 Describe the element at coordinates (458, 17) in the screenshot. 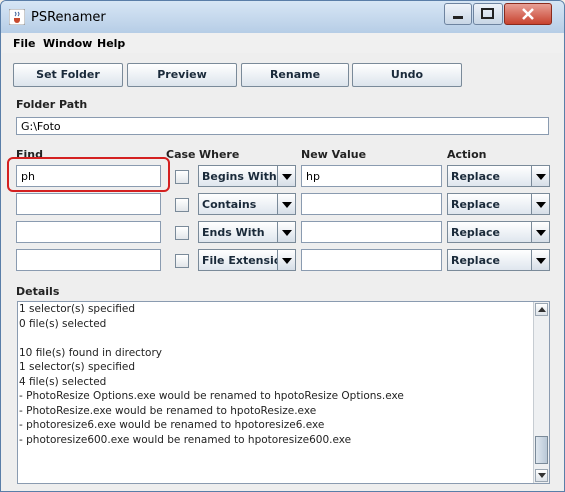

I see `minimize-icon` at that location.